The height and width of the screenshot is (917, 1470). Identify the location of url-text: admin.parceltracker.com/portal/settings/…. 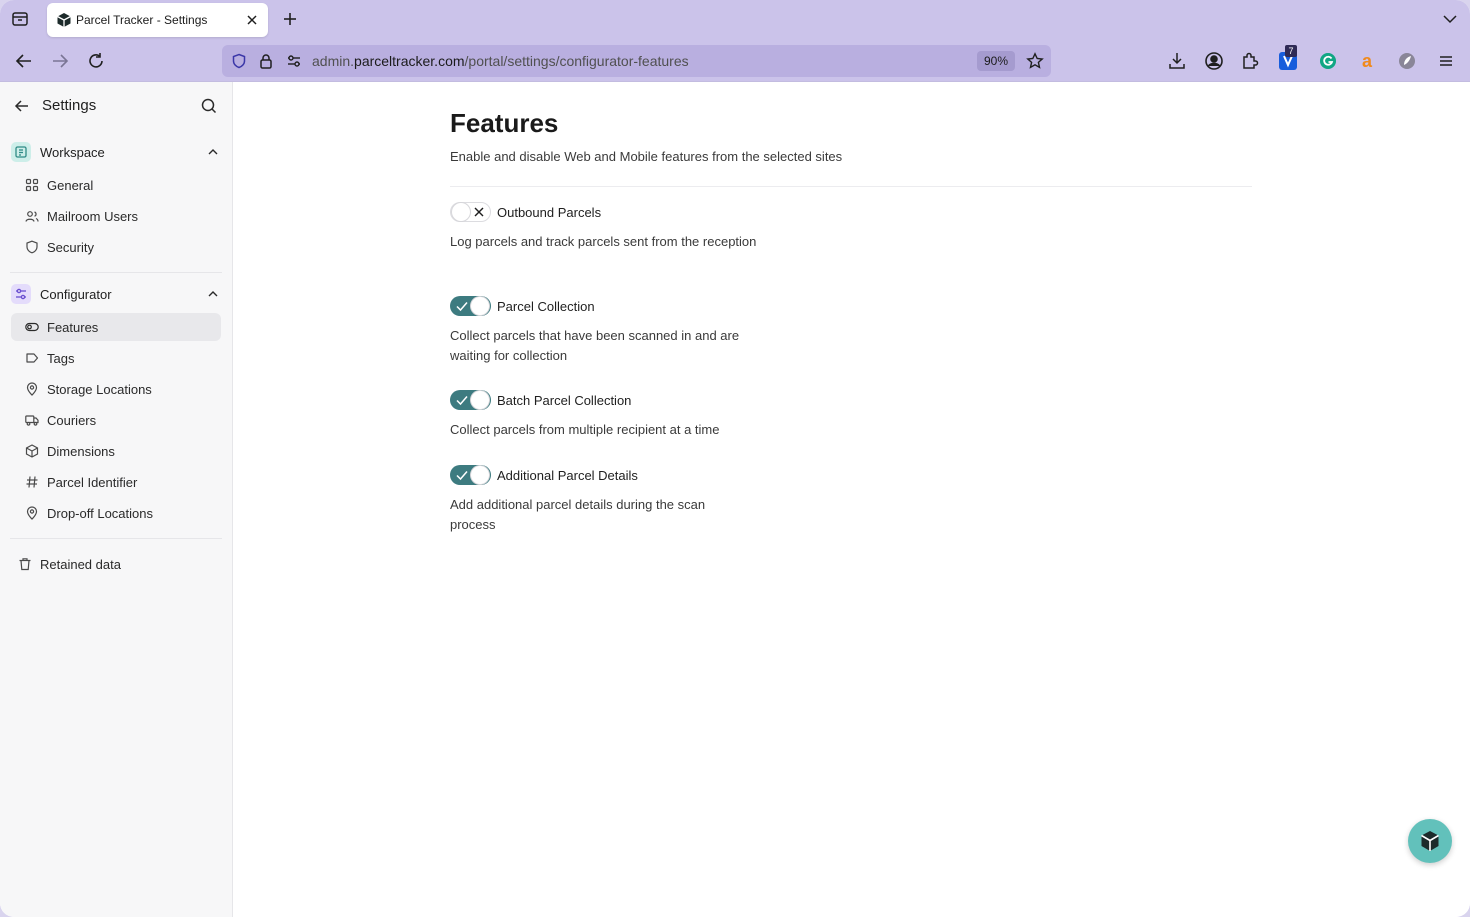
(500, 61).